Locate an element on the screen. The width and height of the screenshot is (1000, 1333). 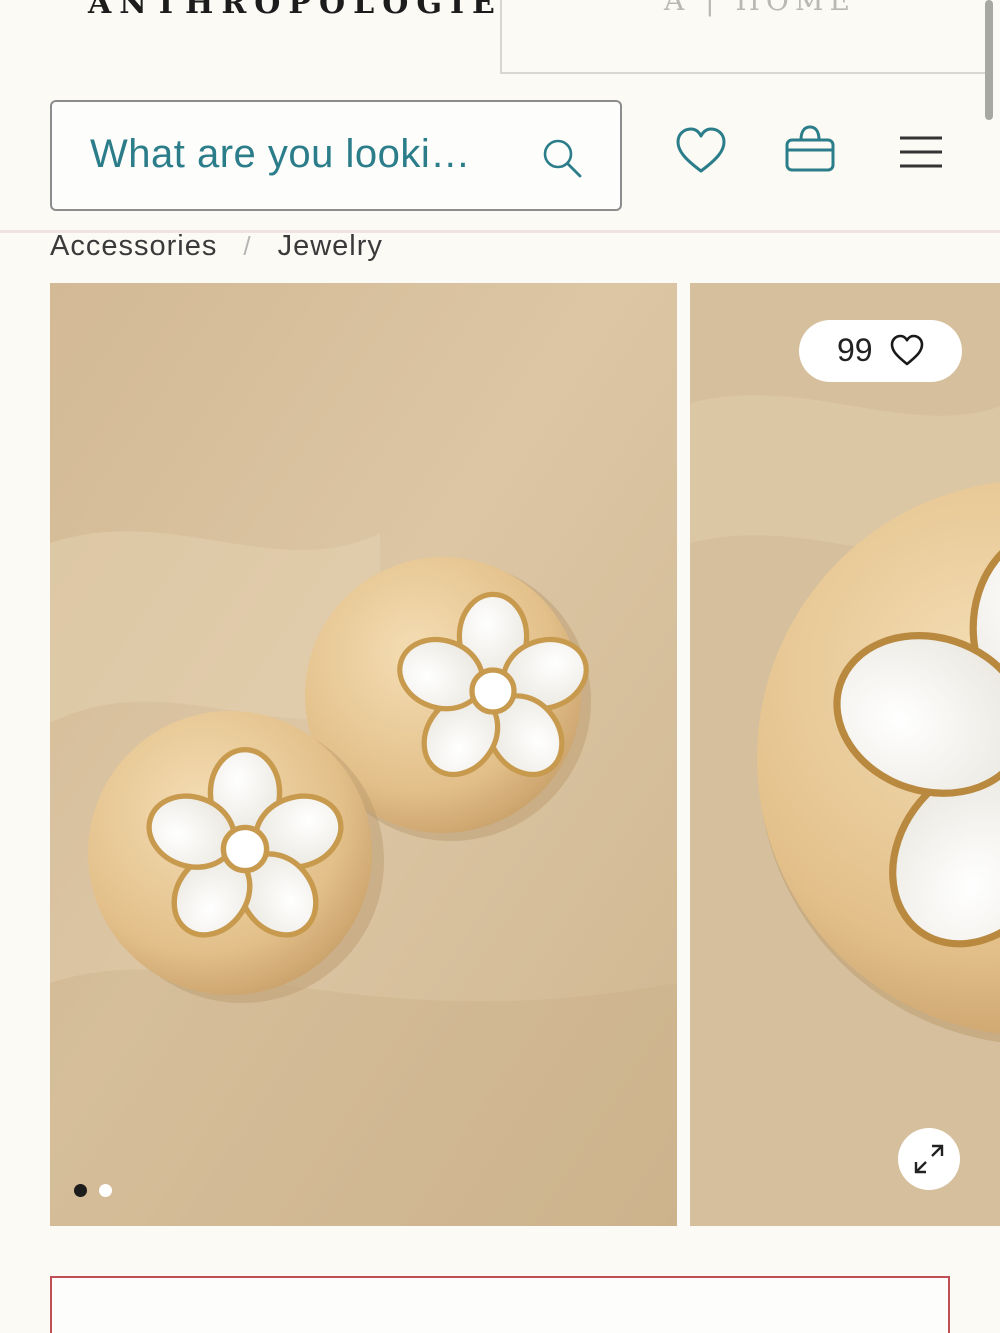
breadcrumb-jewelry: Jewelry is located at coordinates (330, 246).